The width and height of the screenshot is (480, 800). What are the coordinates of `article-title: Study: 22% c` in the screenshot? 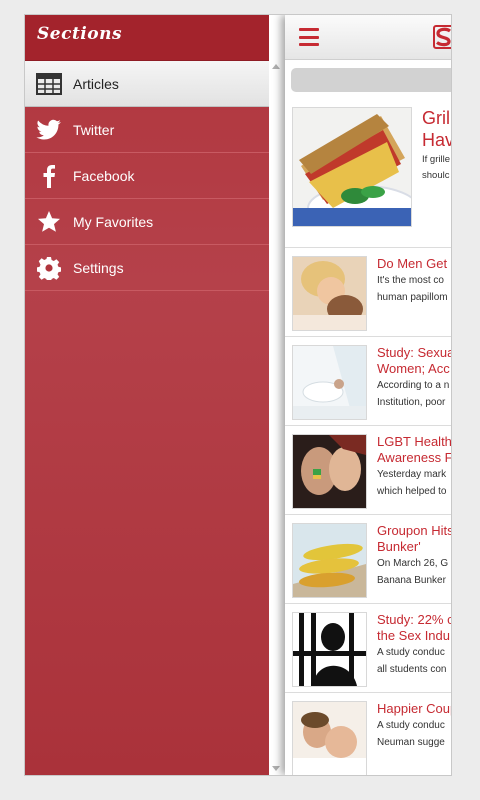 It's located at (414, 619).